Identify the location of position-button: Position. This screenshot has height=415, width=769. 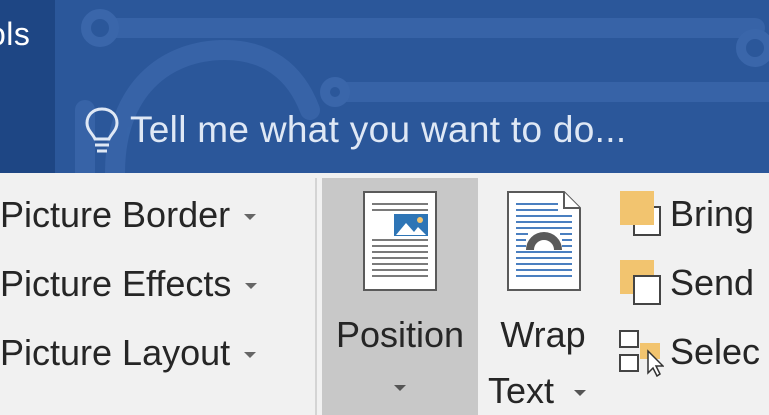
(400, 296).